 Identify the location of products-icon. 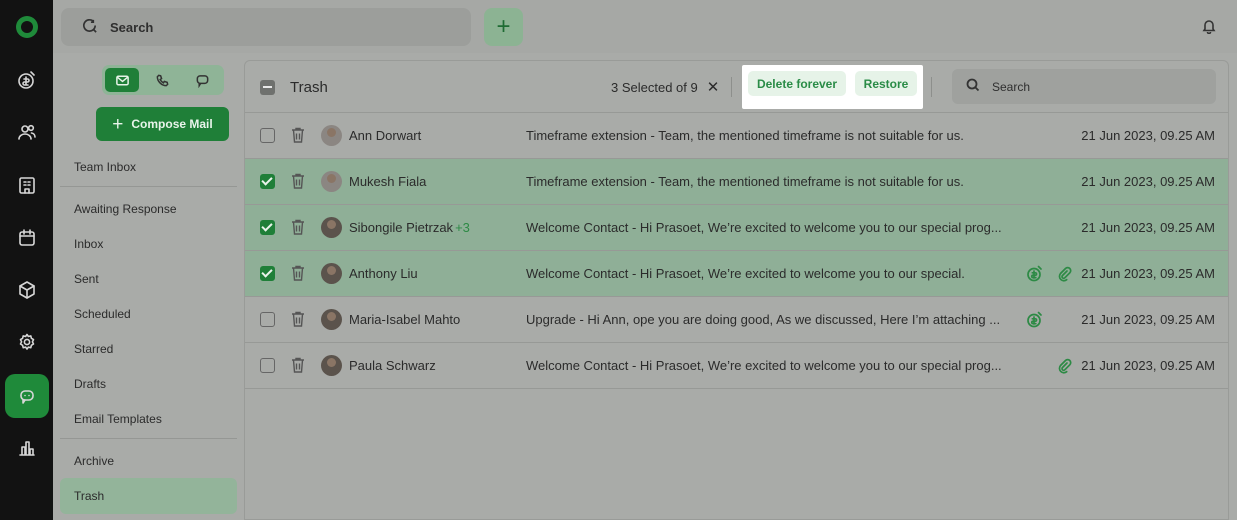
(26, 290).